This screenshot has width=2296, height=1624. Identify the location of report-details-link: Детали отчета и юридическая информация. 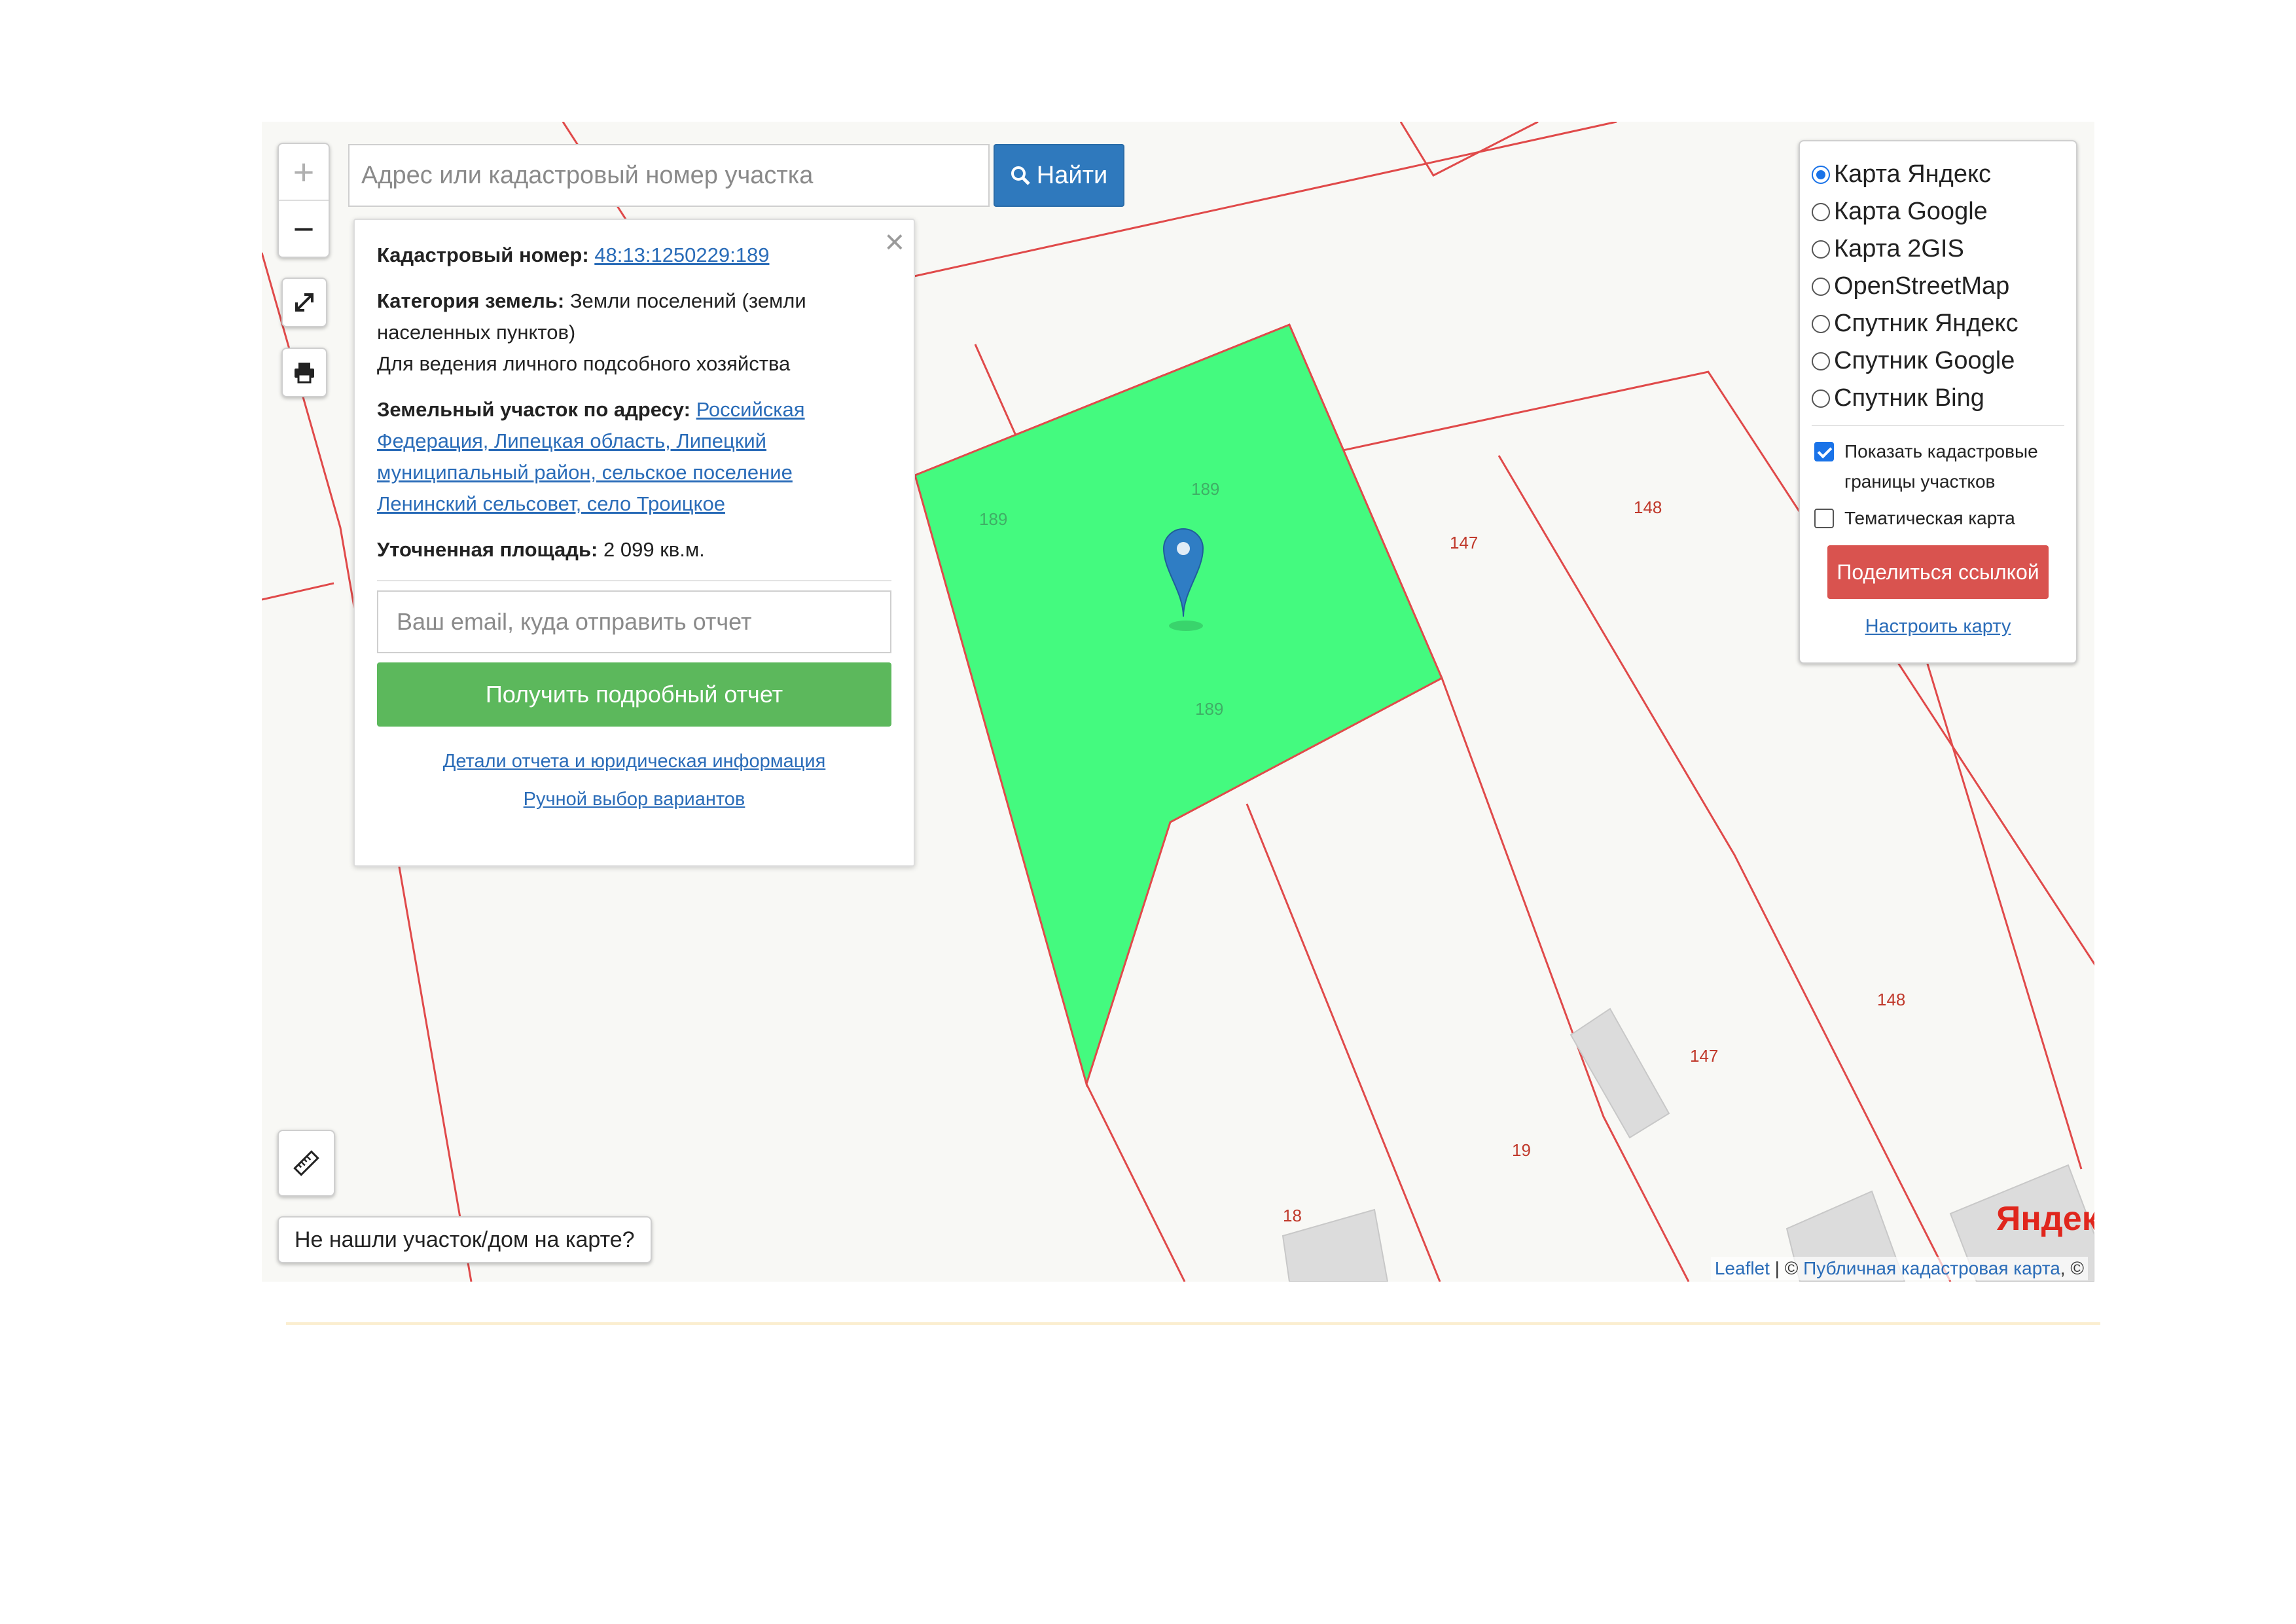
(634, 761).